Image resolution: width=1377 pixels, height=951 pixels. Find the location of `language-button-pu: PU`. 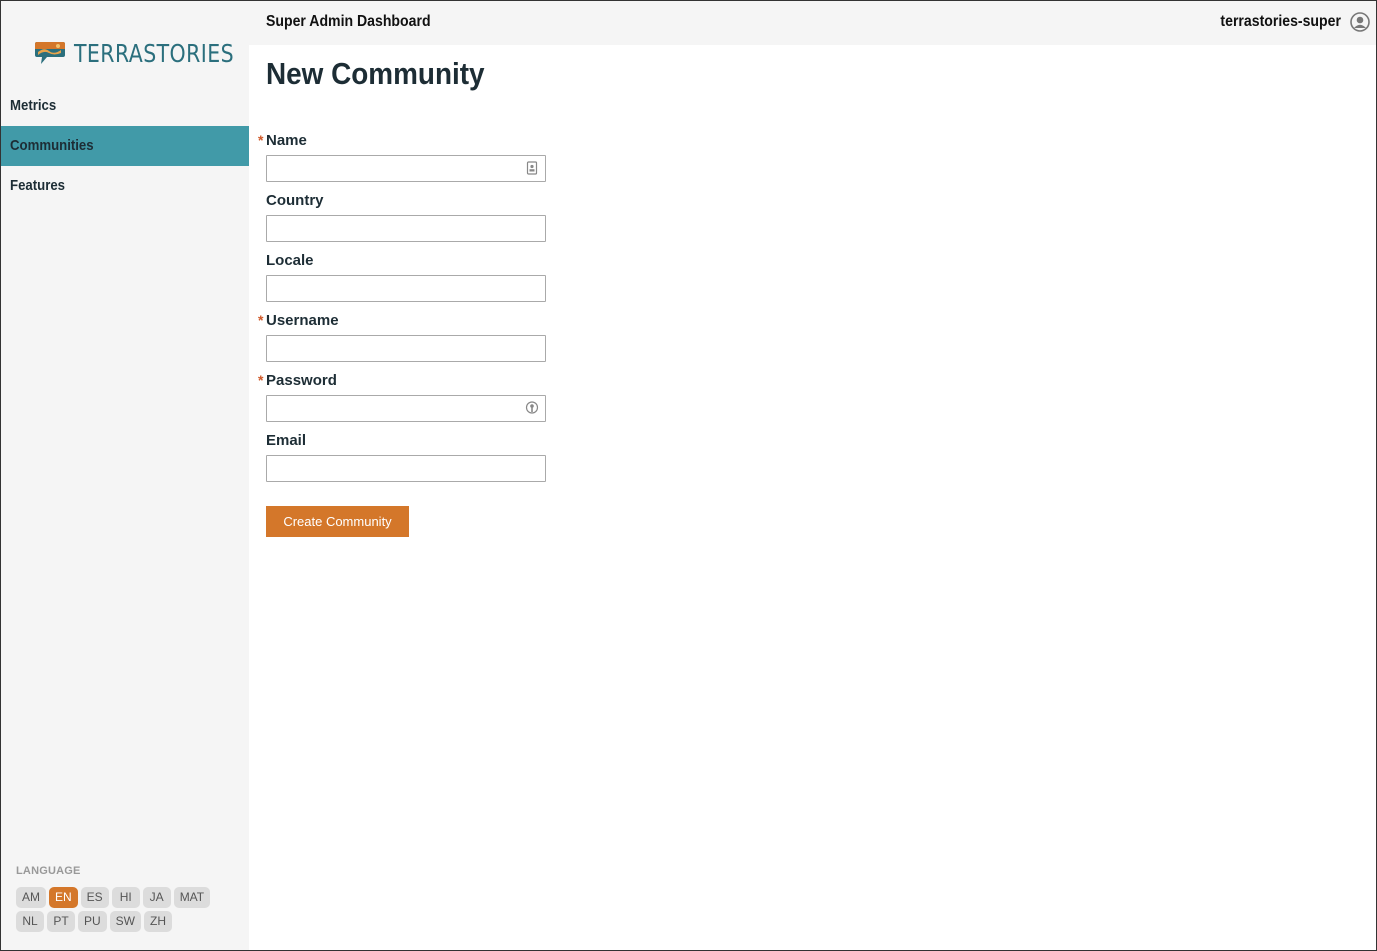

language-button-pu: PU is located at coordinates (92, 921).